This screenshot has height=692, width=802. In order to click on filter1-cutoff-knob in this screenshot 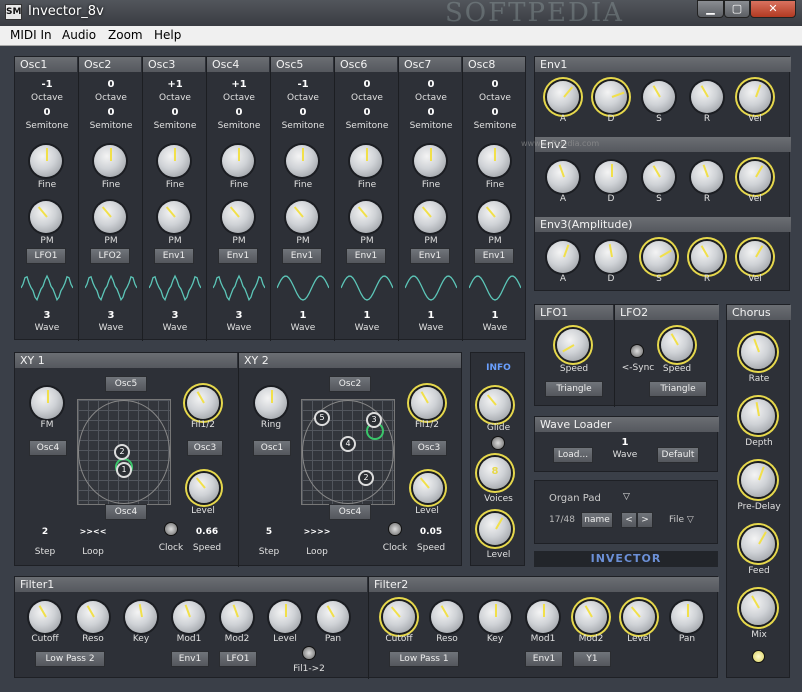, I will do `click(45, 617)`.